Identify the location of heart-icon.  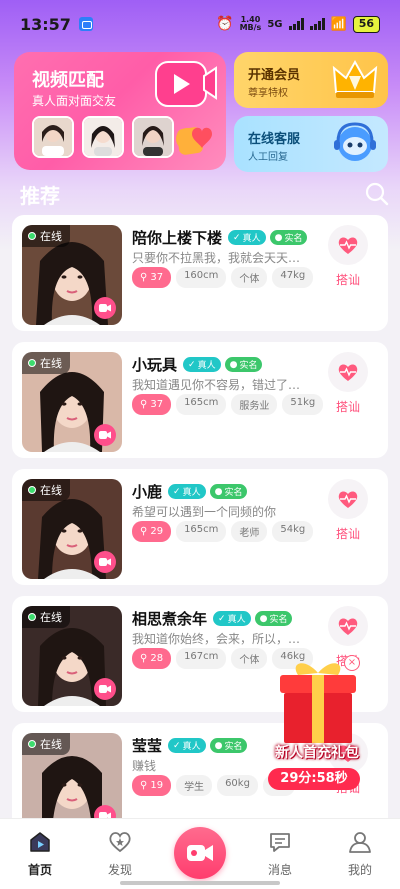
(194, 141).